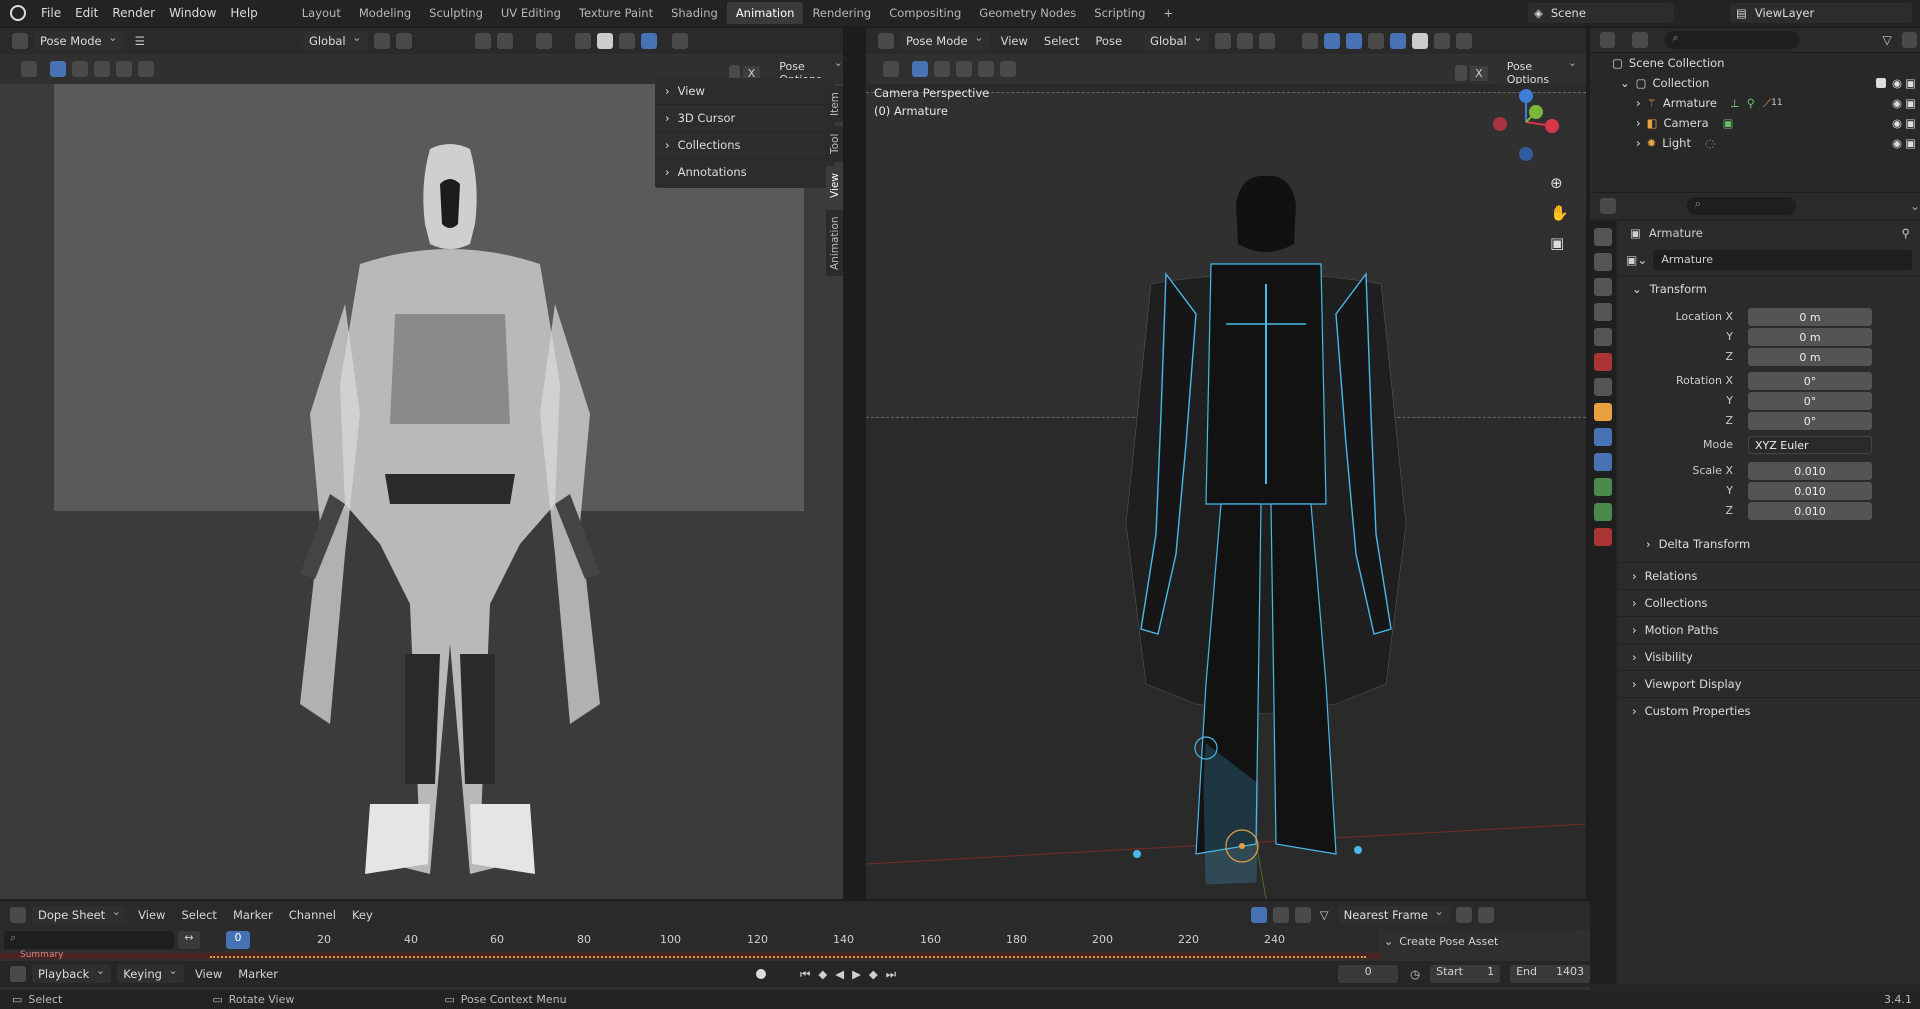 The width and height of the screenshot is (1920, 1009). Describe the element at coordinates (1027, 13) in the screenshot. I see `tab-geometry-nodes: Geometry Nodes` at that location.